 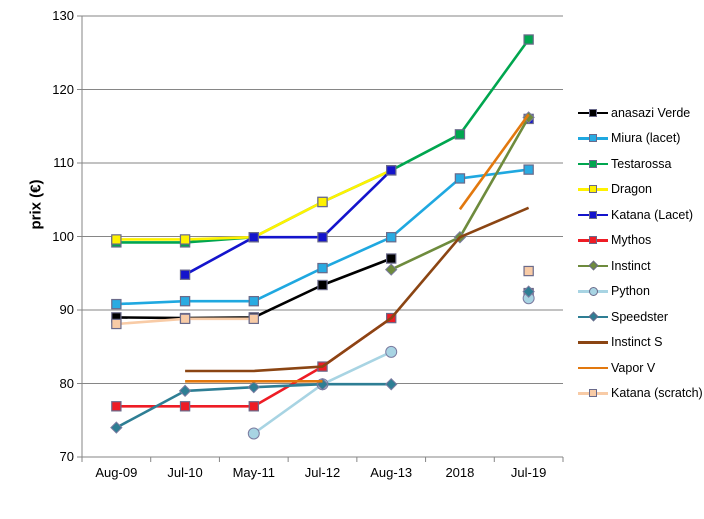 What do you see at coordinates (528, 472) in the screenshot?
I see `x-tick-label: Jul-19` at bounding box center [528, 472].